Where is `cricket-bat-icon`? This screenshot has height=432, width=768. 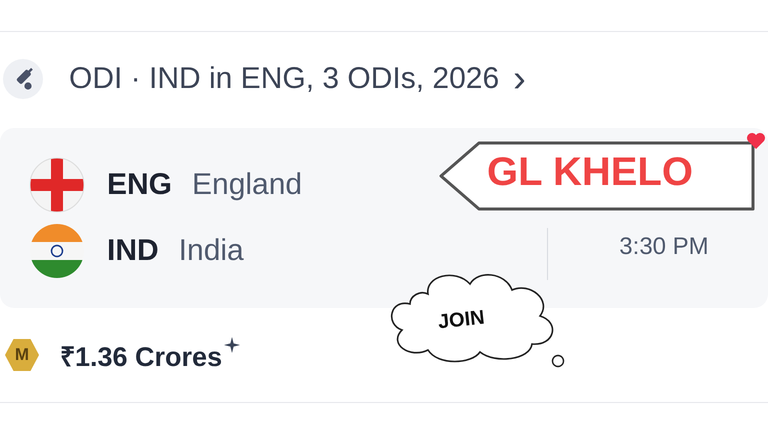
cricket-bat-icon is located at coordinates (23, 78).